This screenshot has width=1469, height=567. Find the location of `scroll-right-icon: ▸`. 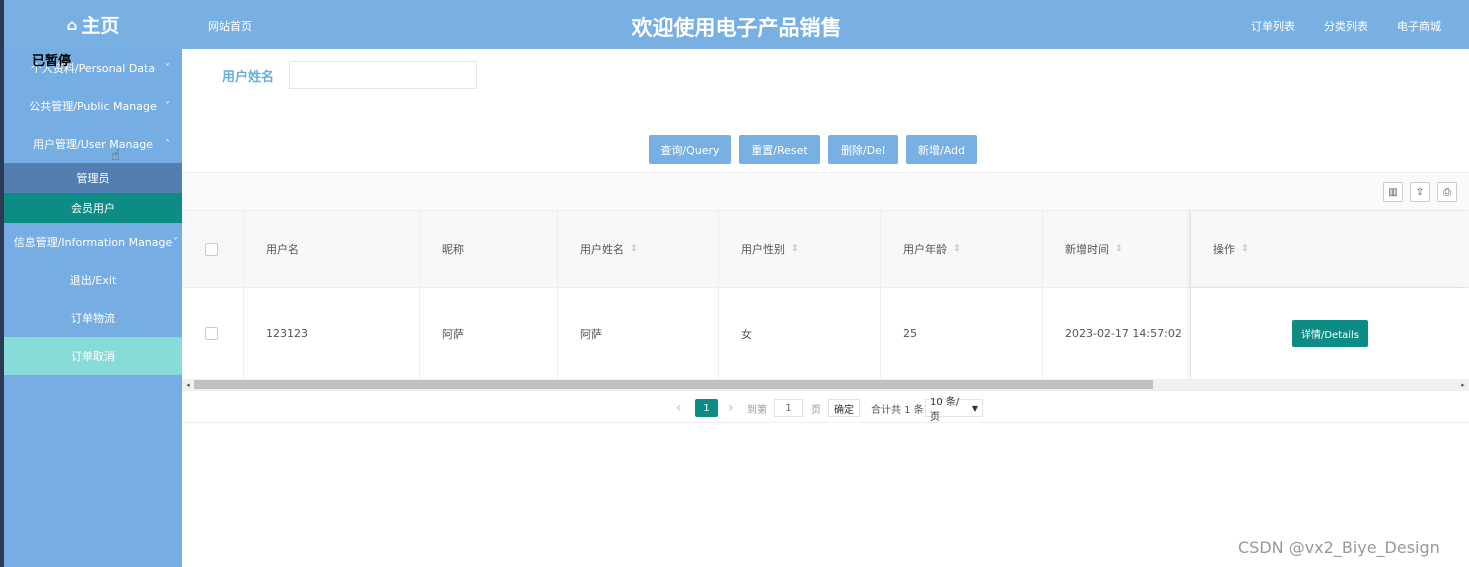

scroll-right-icon: ▸ is located at coordinates (1463, 384).